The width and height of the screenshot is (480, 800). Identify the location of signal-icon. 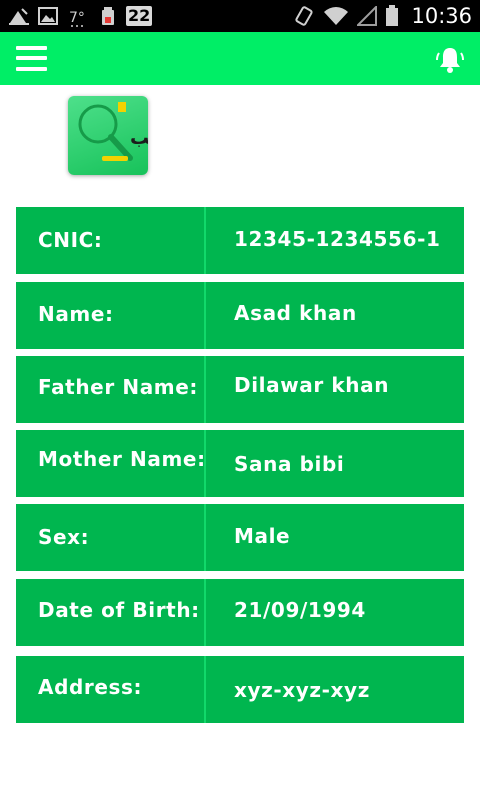
(367, 16).